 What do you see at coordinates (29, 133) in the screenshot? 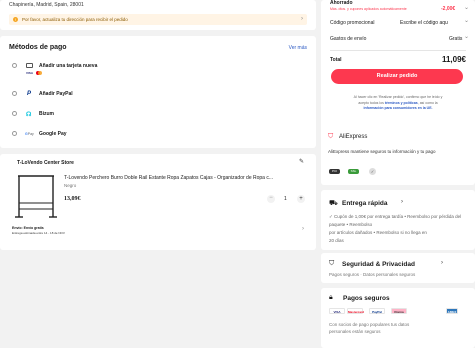
I see `google-pay-icon: GPay` at bounding box center [29, 133].